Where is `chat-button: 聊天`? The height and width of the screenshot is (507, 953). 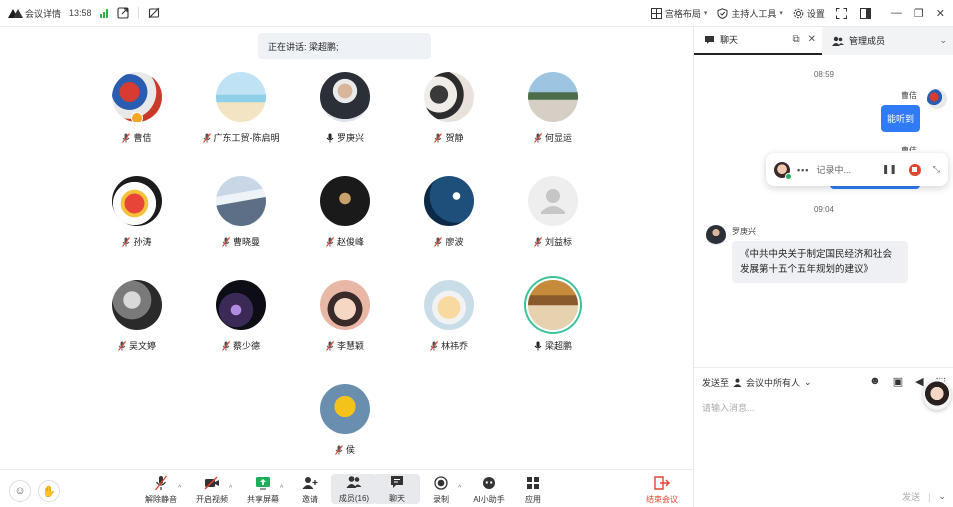
chat-button: 聊天 is located at coordinates (397, 489).